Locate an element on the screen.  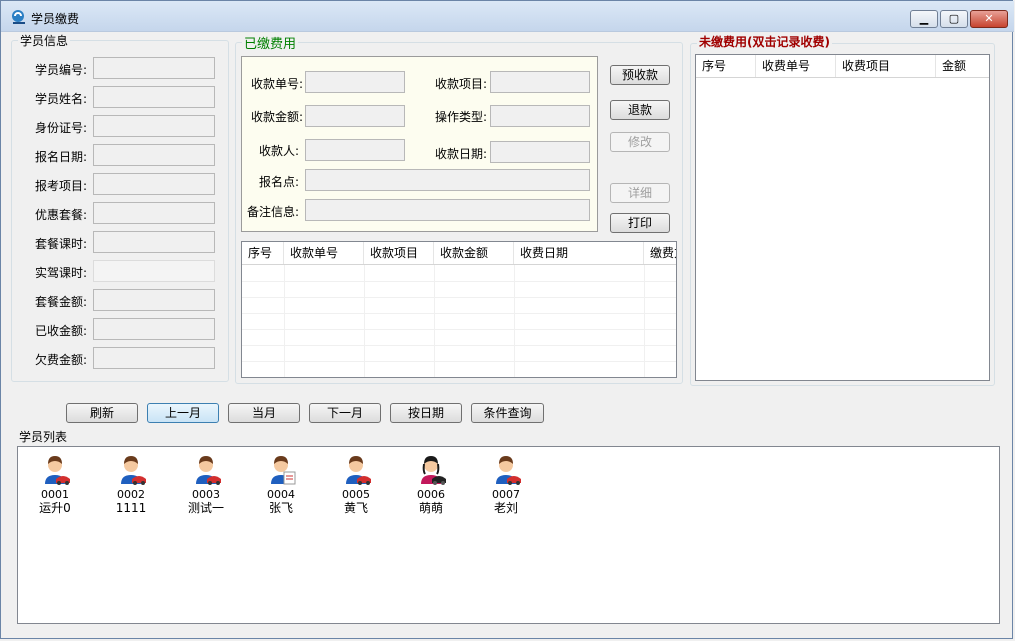
student-list-item: 0005 黄飞 is located at coordinates (356, 484).